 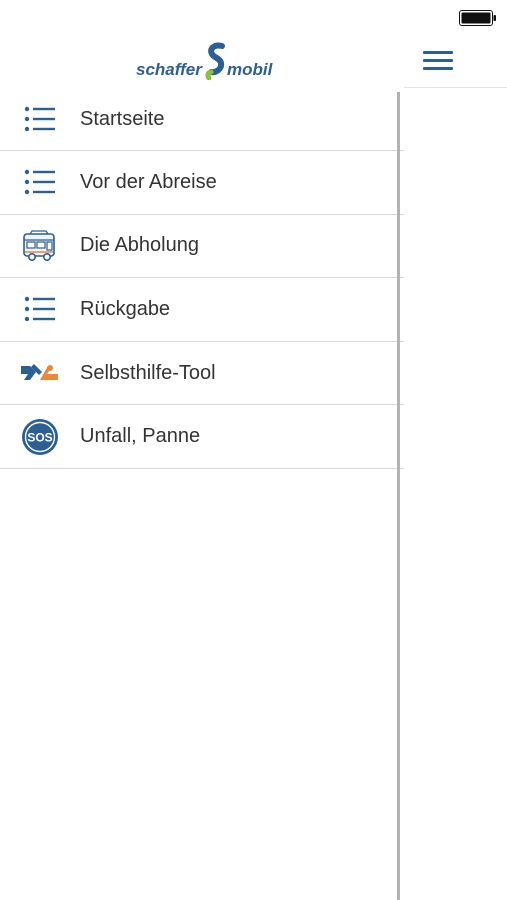 What do you see at coordinates (122, 118) in the screenshot?
I see `menu-item-label: Startseite` at bounding box center [122, 118].